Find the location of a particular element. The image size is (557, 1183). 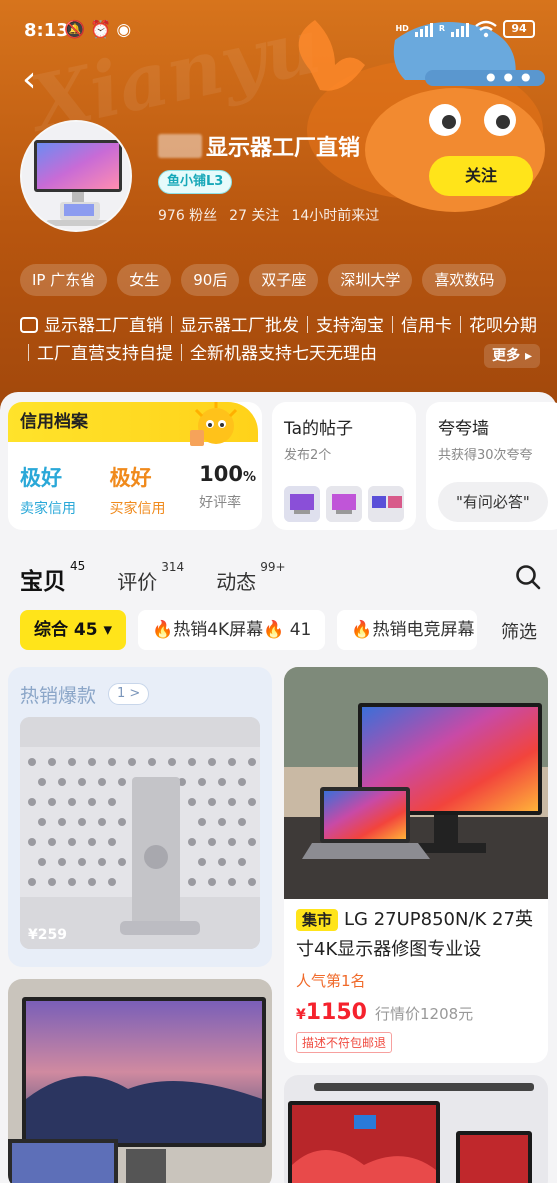

shop-stats: 976 粉丝 27 关注 14小时前来过 is located at coordinates (268, 215).